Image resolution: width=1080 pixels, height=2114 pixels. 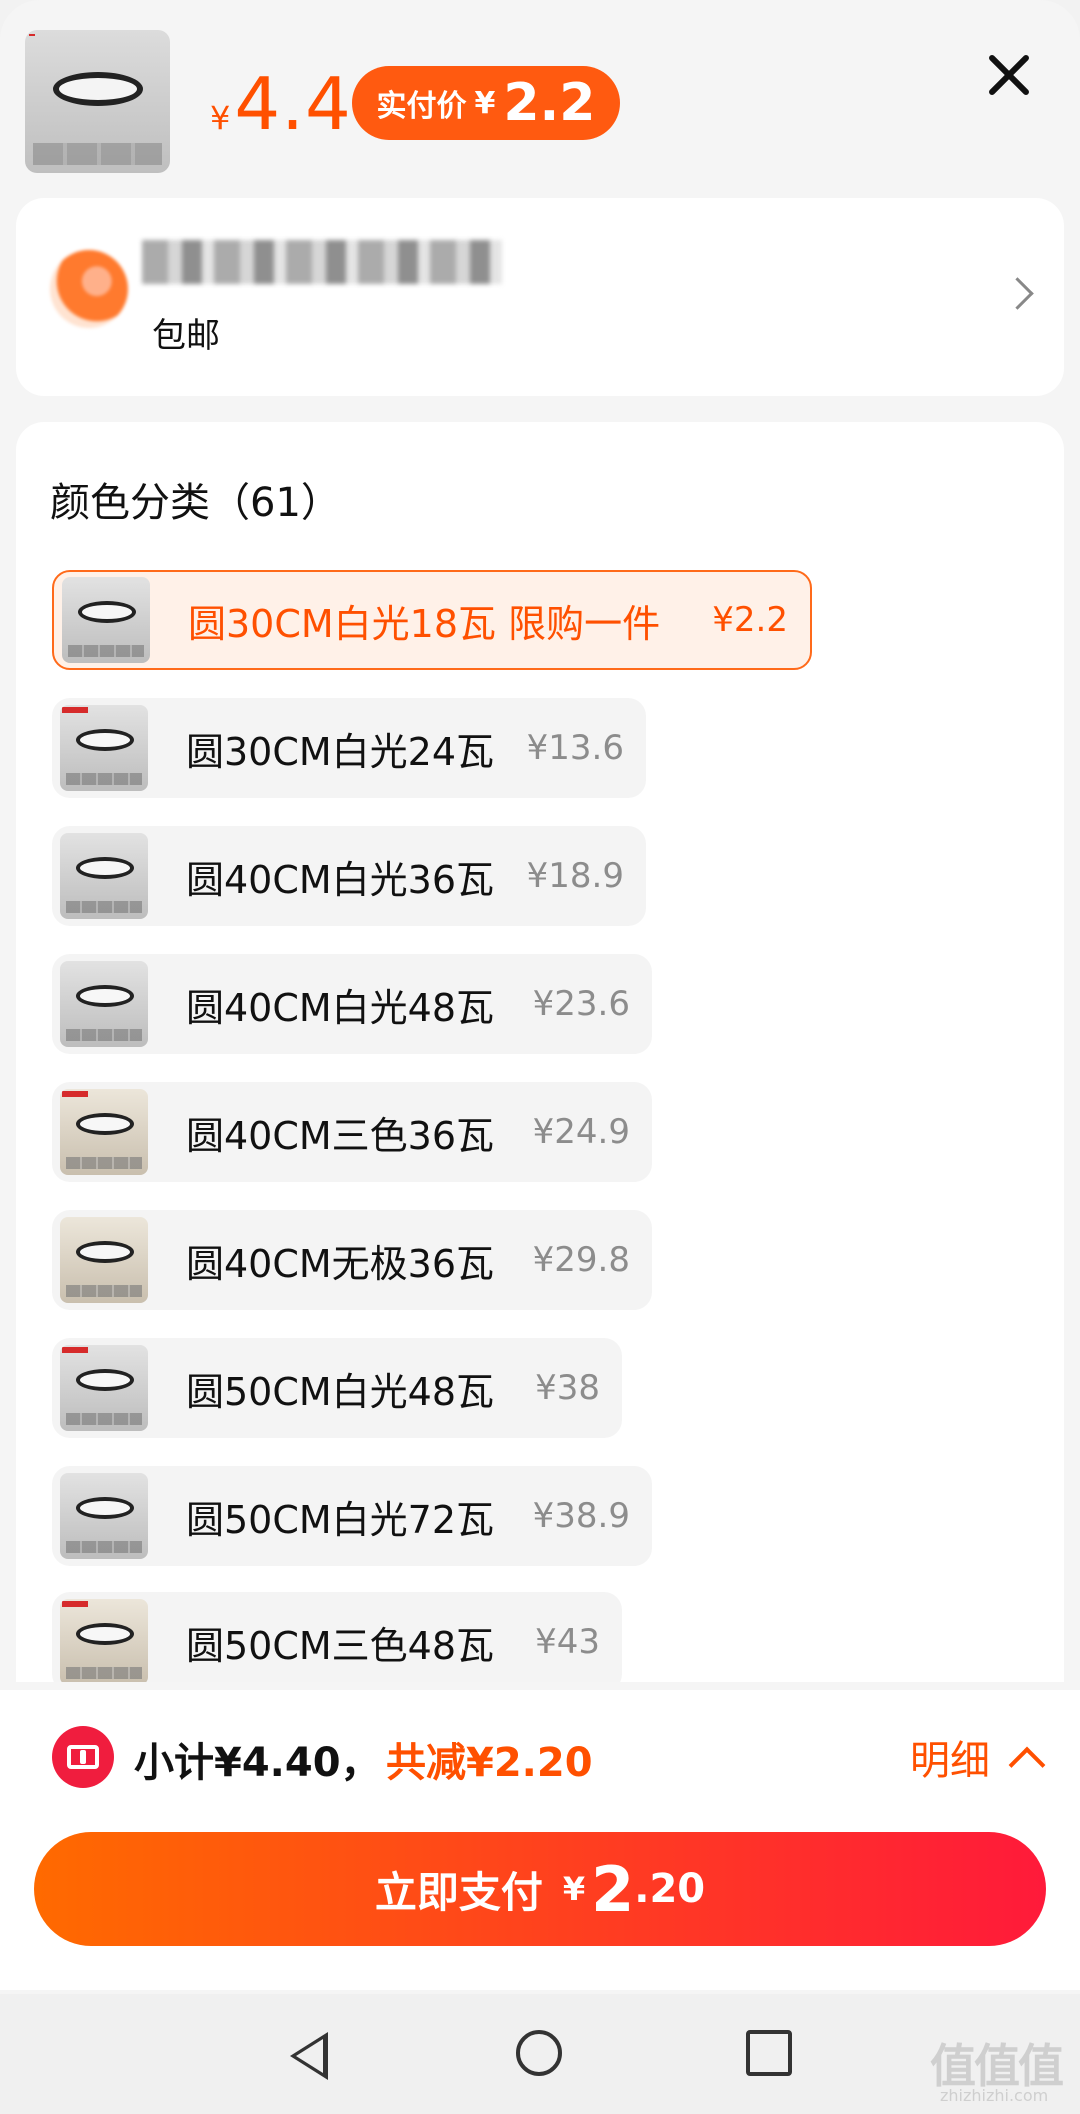 I want to click on shop-logo-icon, so click(x=89, y=289).